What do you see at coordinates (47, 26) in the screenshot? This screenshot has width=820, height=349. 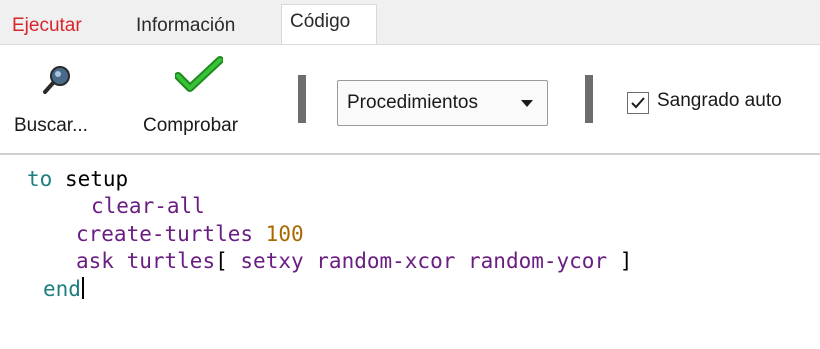 I see `tab-ejecutar: Ejecutar` at bounding box center [47, 26].